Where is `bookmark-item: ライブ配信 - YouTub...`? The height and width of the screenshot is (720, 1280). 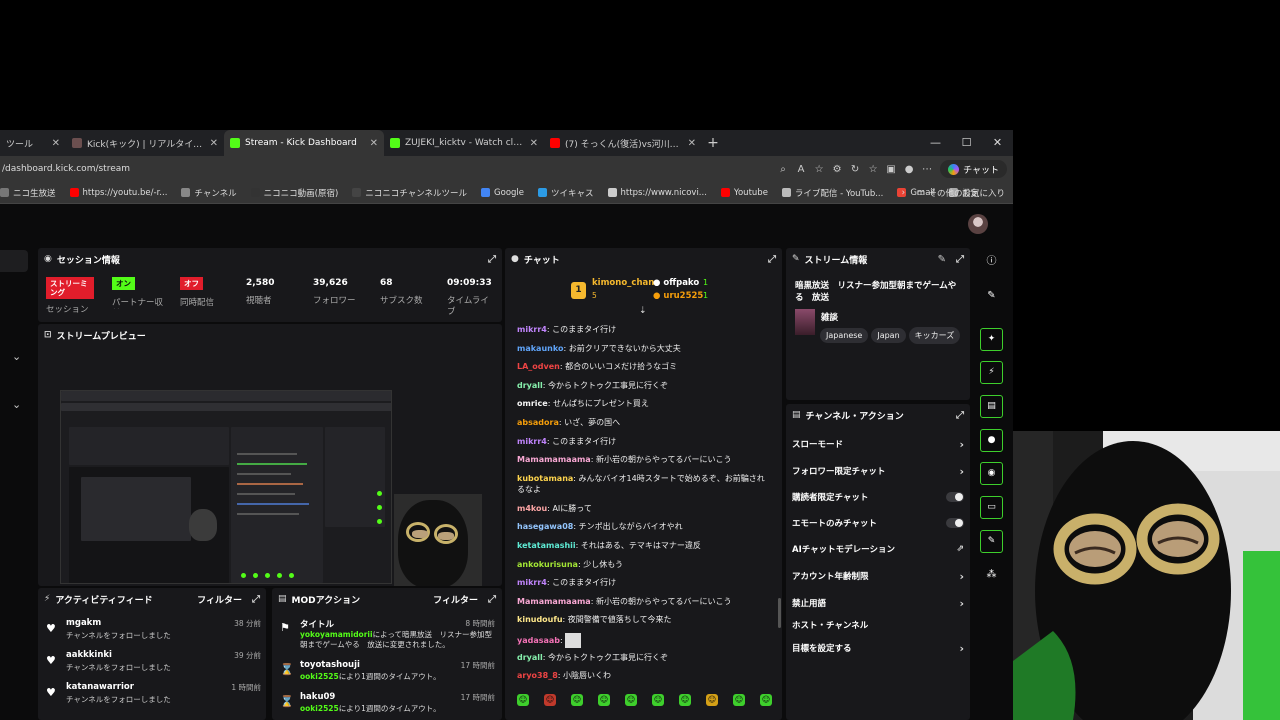 bookmark-item: ライブ配信 - YouTub... is located at coordinates (832, 193).